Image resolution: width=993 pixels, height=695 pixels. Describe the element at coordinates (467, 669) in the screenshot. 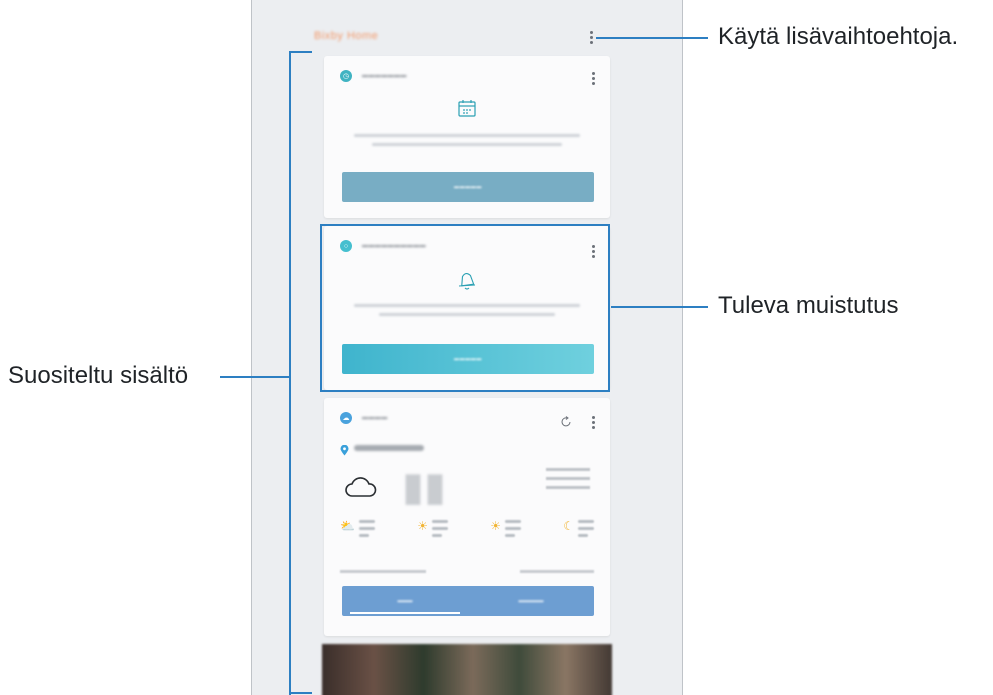

I see `video-thumbnail` at that location.